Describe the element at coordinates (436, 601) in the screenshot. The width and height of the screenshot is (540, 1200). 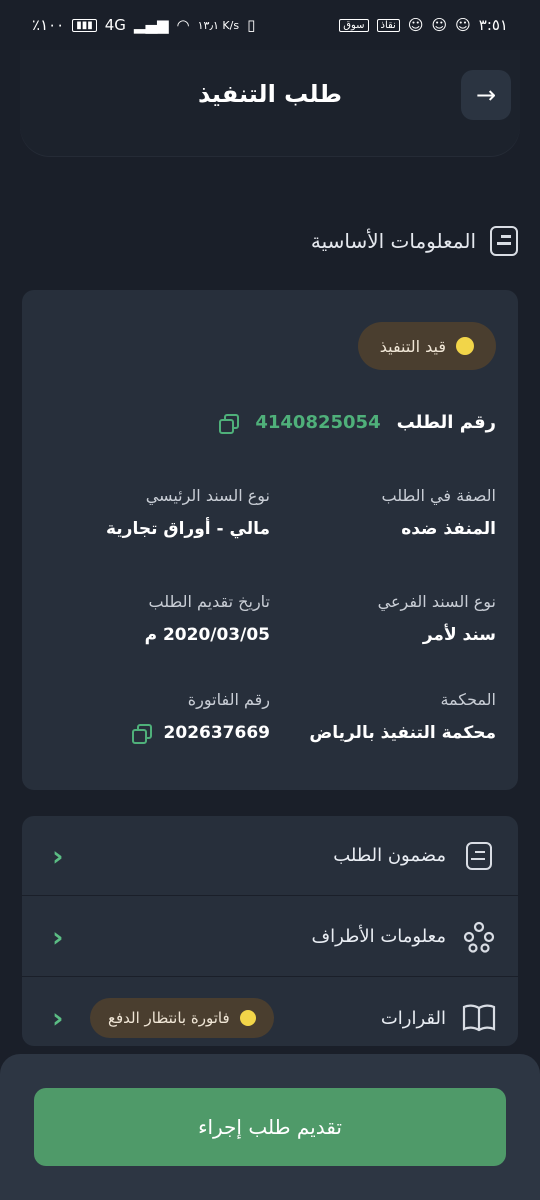
I see `field-label: نوع السند الفرعي` at that location.